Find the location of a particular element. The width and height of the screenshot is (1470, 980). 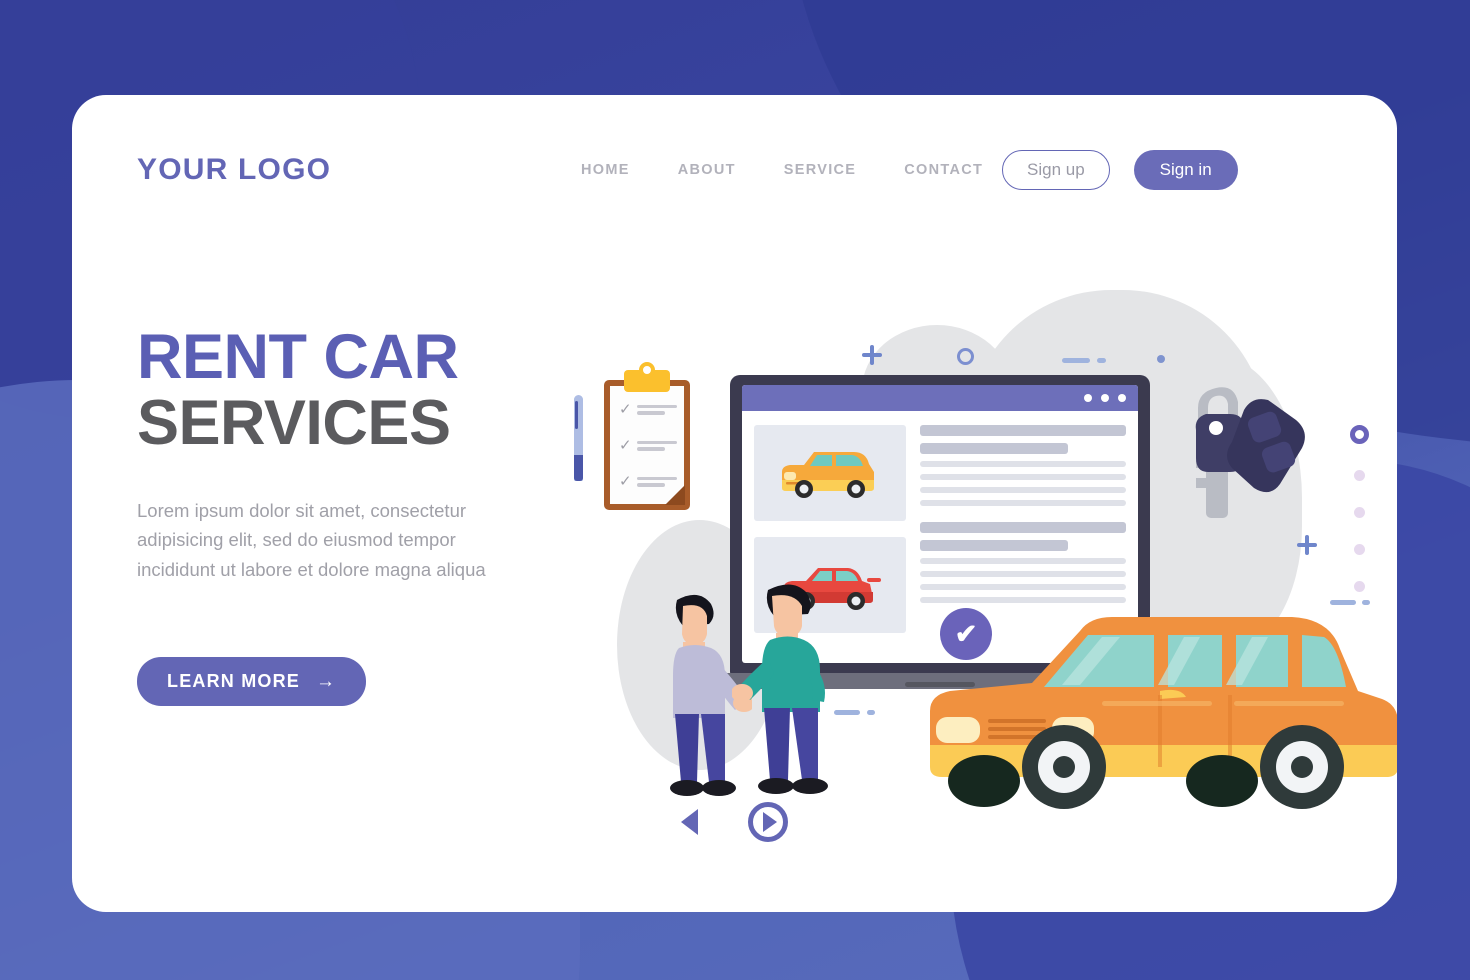

slide-indicator-rail is located at coordinates (1359, 508).